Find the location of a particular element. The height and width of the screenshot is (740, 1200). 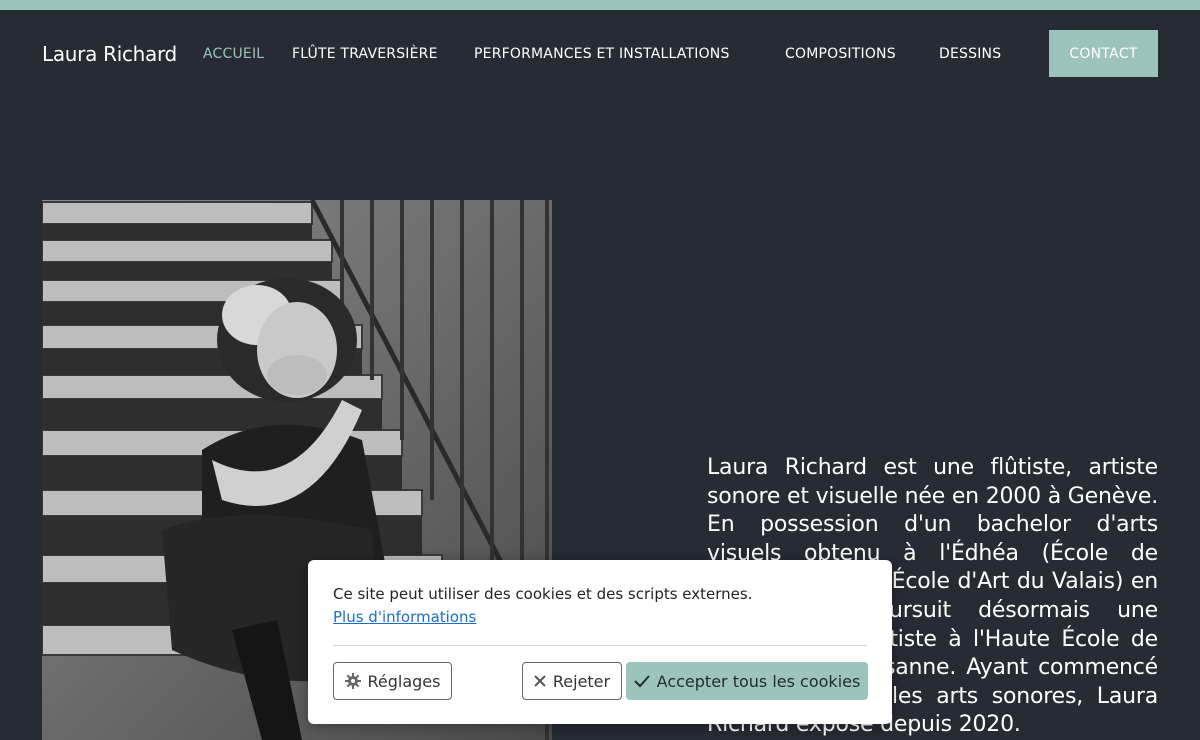

gear-icon is located at coordinates (352, 681).